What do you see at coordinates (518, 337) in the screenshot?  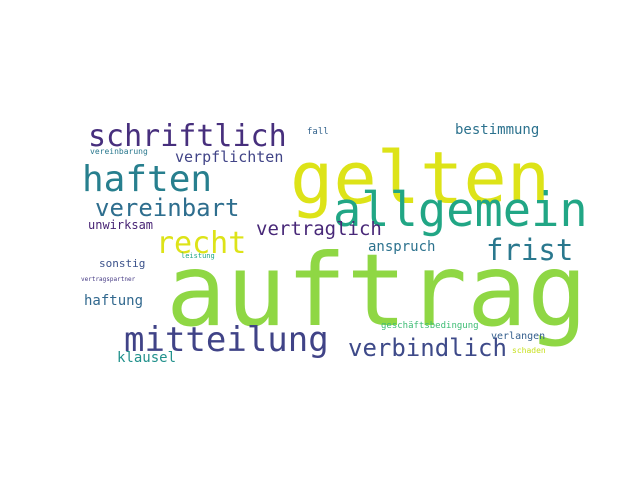 I see `word-verlangen: verlangen` at bounding box center [518, 337].